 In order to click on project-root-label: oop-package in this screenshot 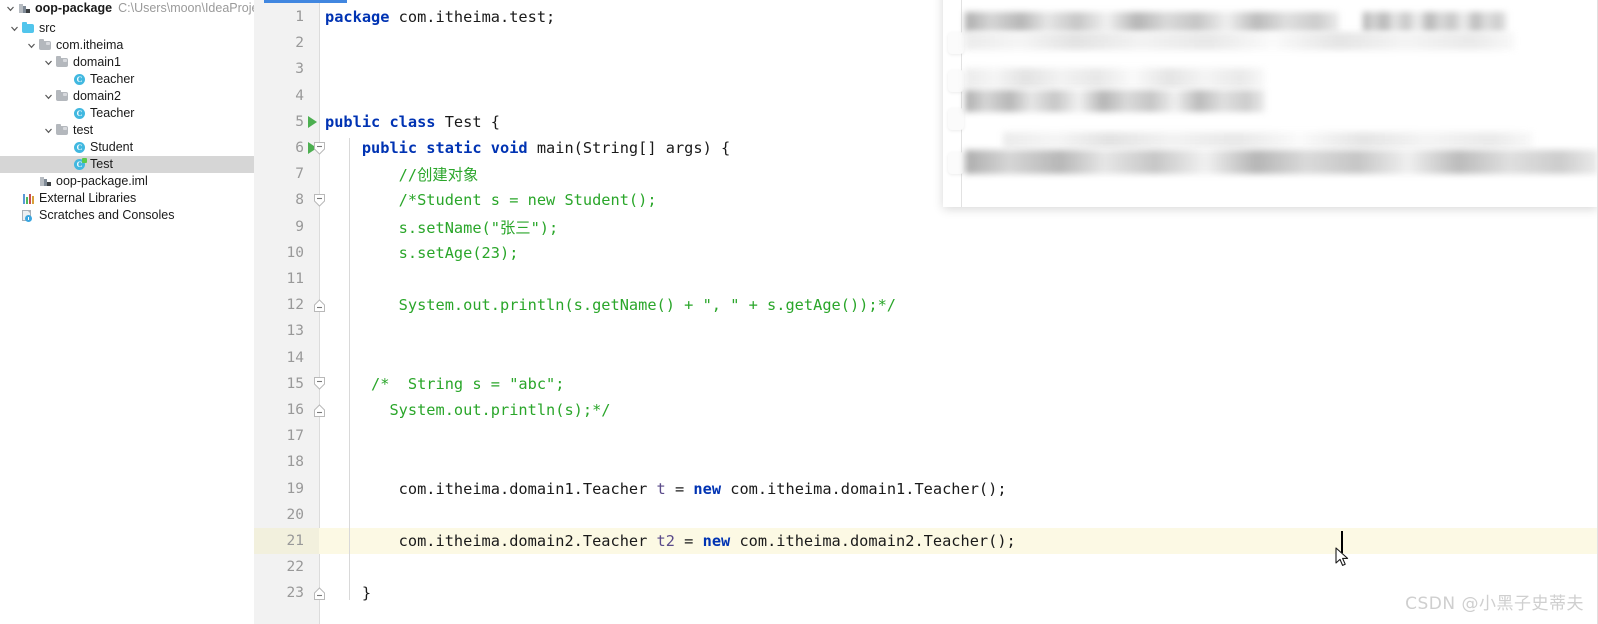, I will do `click(74, 8)`.